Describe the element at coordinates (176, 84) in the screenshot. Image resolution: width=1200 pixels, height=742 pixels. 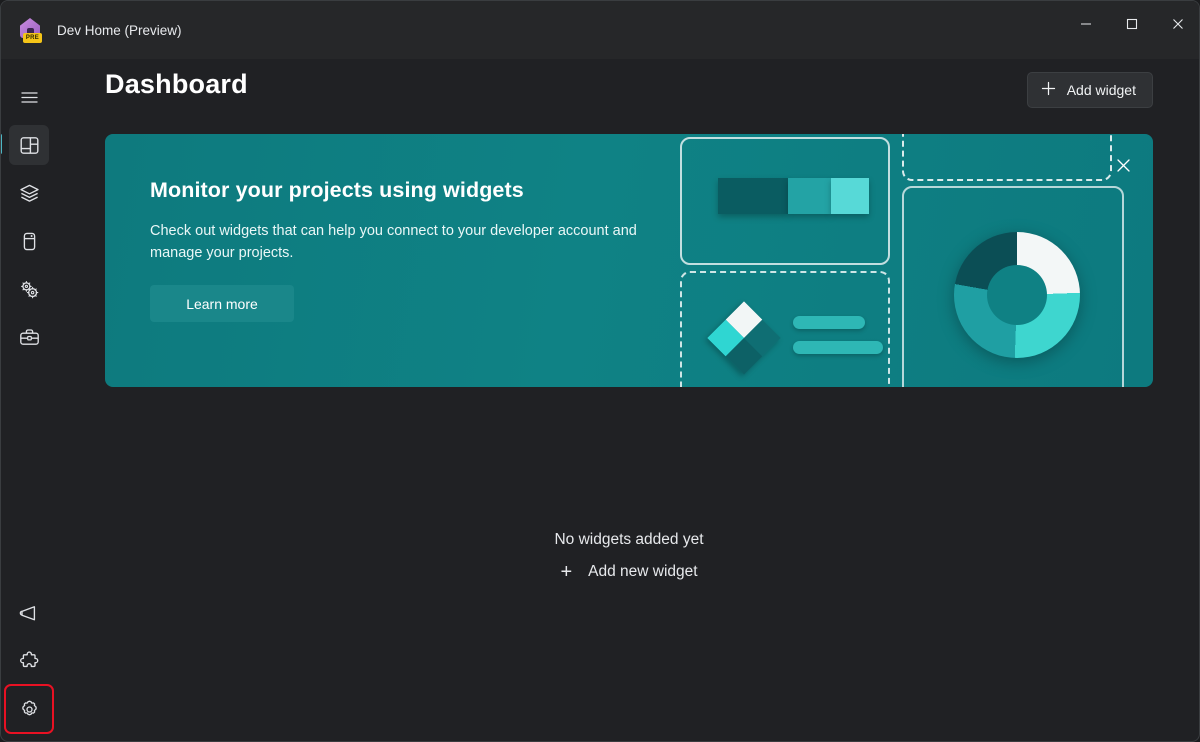
I see `page-title: Dashboard` at that location.